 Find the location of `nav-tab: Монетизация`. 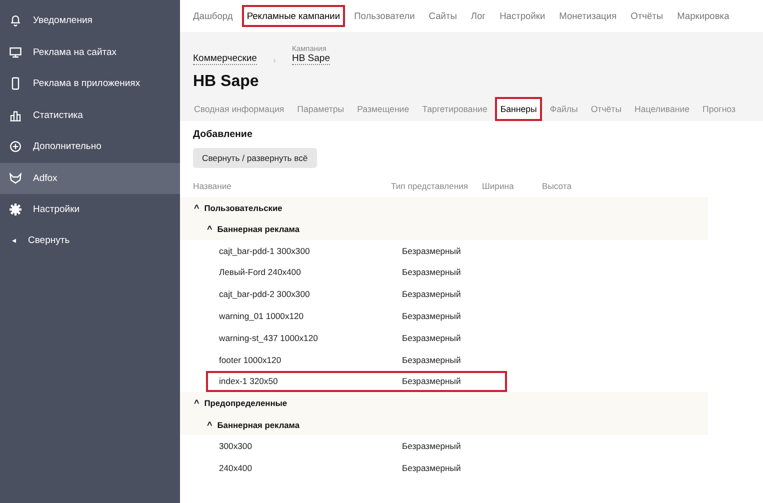

nav-tab: Монетизация is located at coordinates (588, 16).